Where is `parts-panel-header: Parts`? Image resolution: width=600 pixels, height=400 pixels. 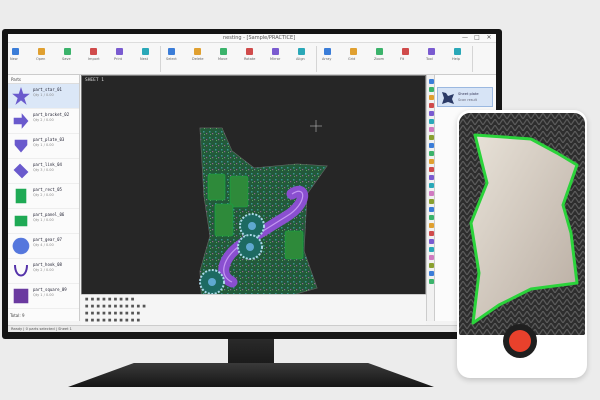 parts-panel-header: Parts is located at coordinates (43, 79).